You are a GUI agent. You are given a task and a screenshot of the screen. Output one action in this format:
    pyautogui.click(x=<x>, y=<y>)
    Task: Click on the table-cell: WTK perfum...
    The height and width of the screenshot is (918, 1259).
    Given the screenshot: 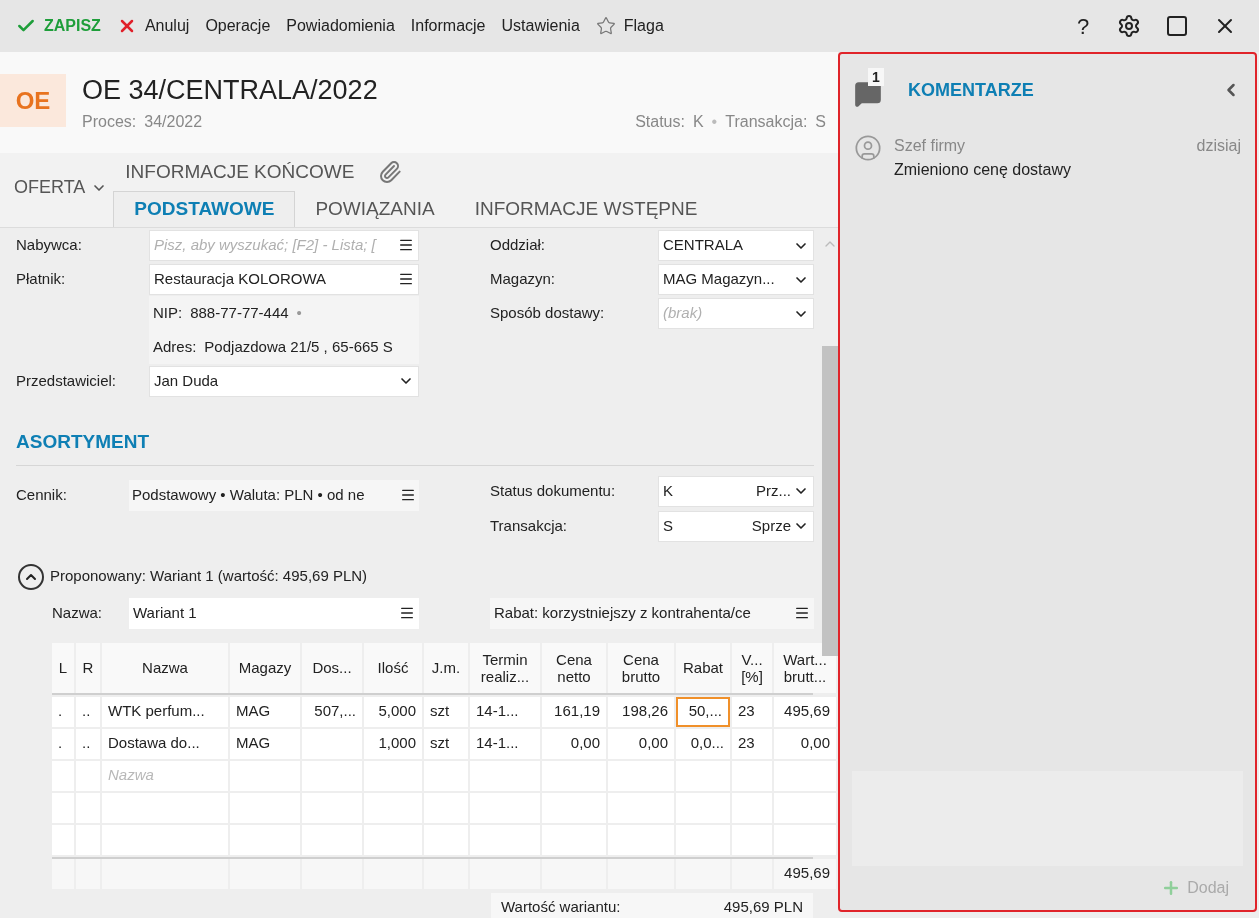 What is the action you would take?
    pyautogui.click(x=165, y=711)
    